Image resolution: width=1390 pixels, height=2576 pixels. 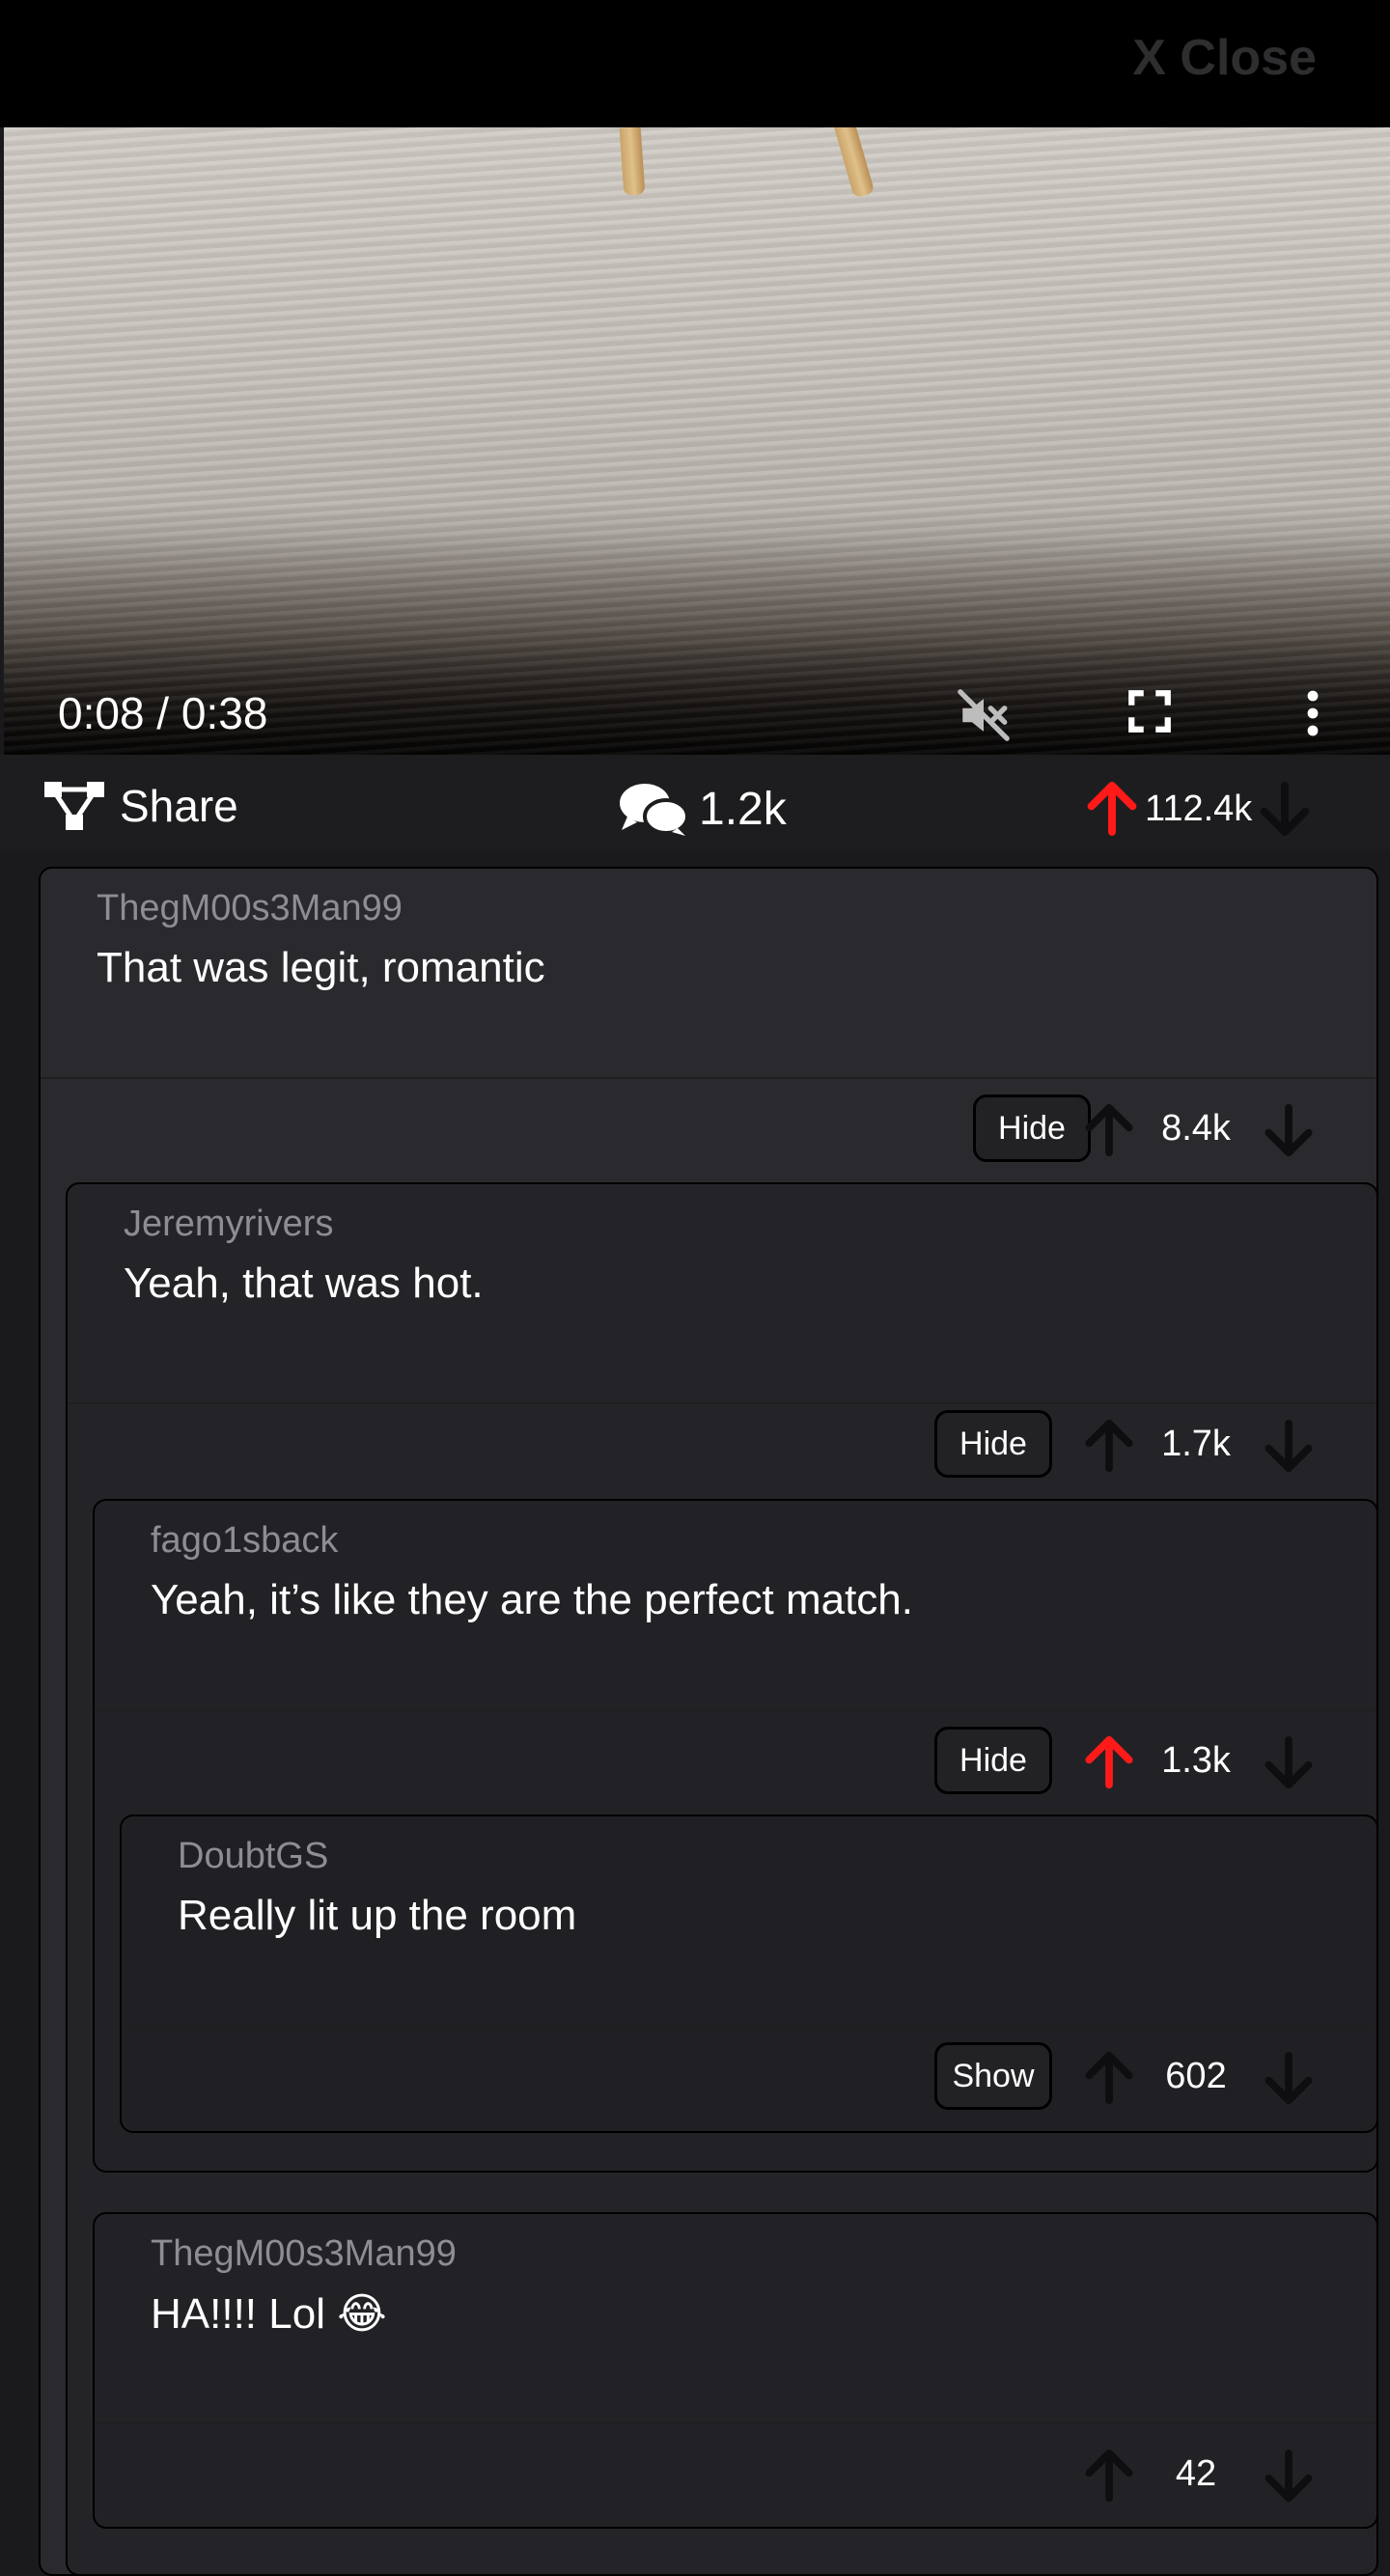 I want to click on comment-vote-count: 8.4k, so click(x=1196, y=1128).